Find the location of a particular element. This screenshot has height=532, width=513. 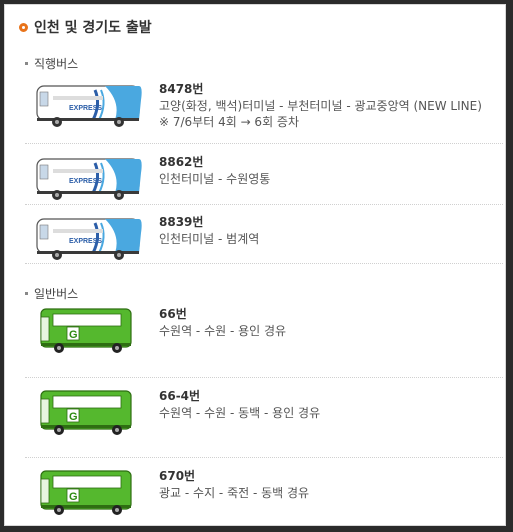

category-general: 일반버스 is located at coordinates (51, 293).